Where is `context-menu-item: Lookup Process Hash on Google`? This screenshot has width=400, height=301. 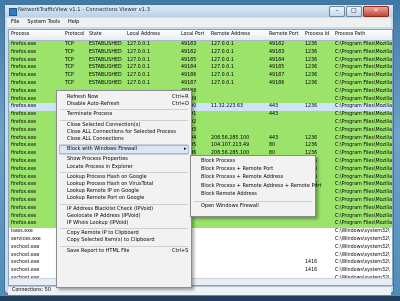
context-menu-item: Lookup Process Hash on Google is located at coordinates (107, 177).